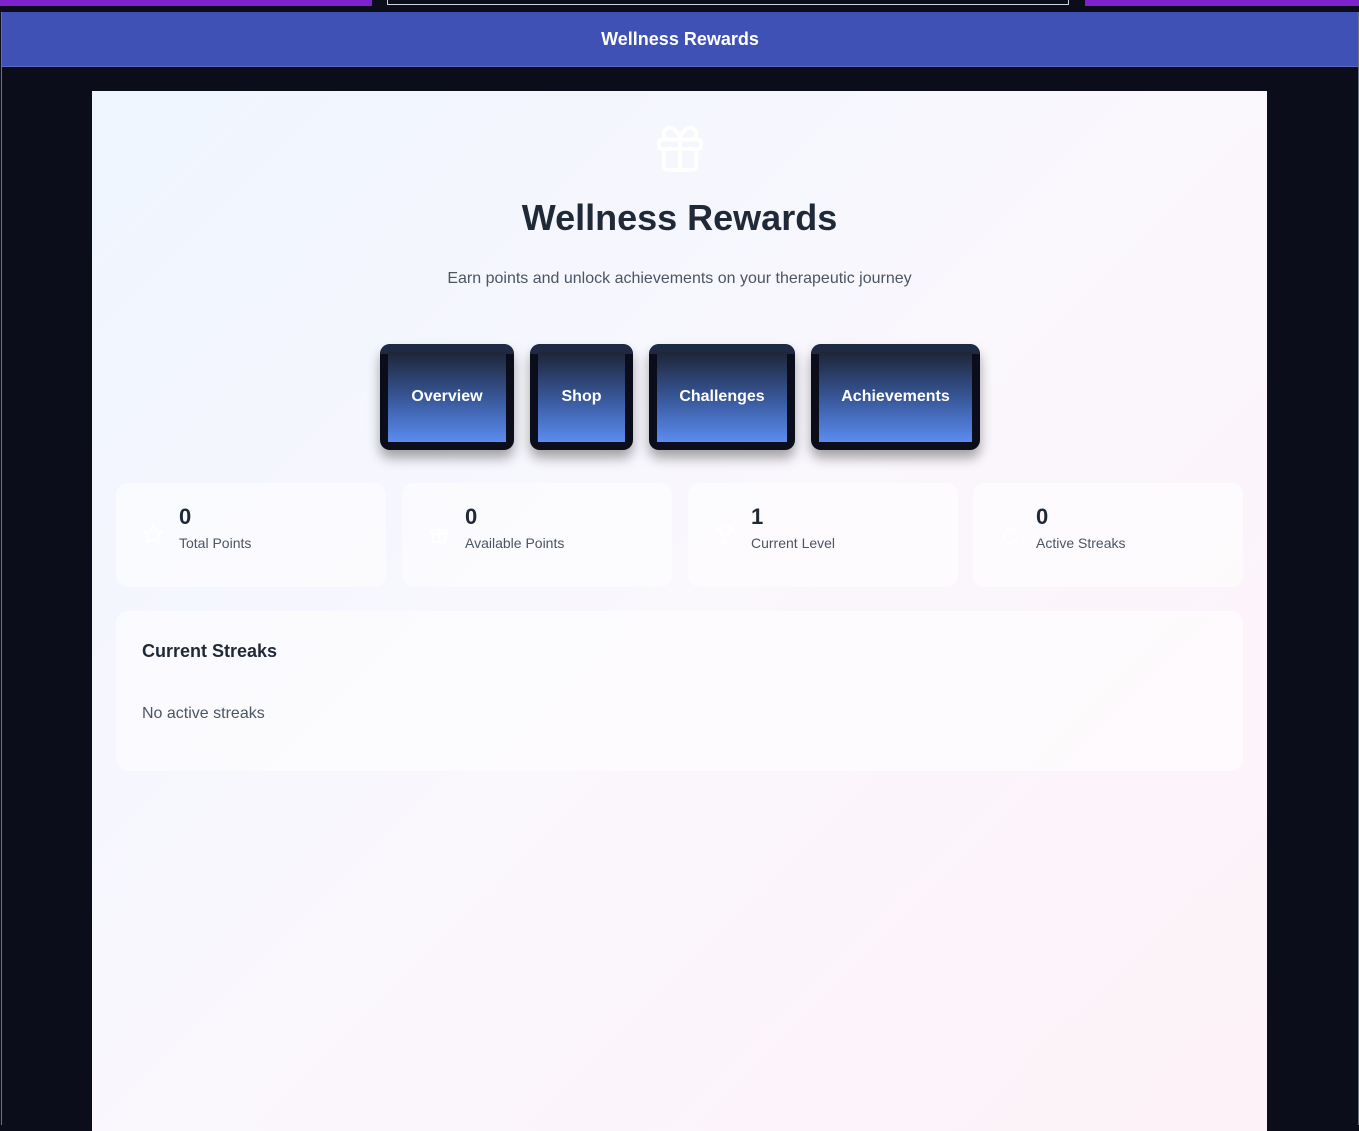 This screenshot has height=1131, width=1359. I want to click on tab-challenges: Challenges, so click(722, 397).